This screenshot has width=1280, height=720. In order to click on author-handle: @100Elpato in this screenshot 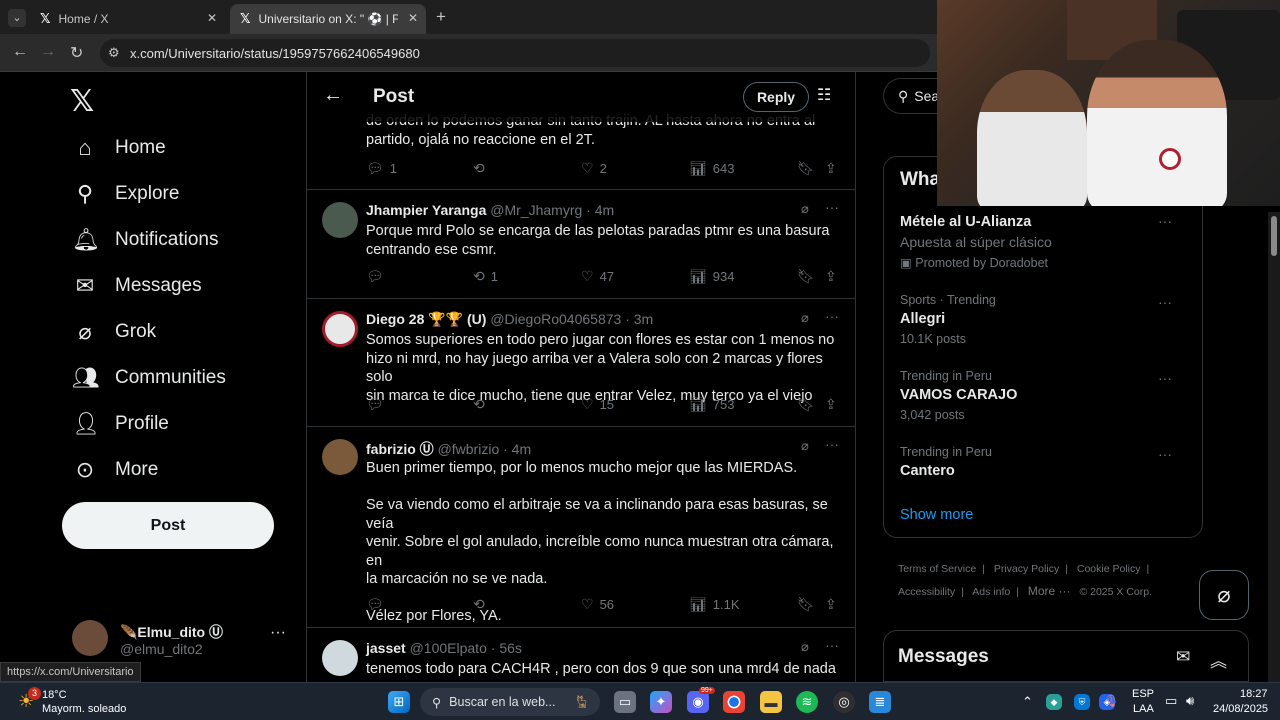, I will do `click(448, 648)`.